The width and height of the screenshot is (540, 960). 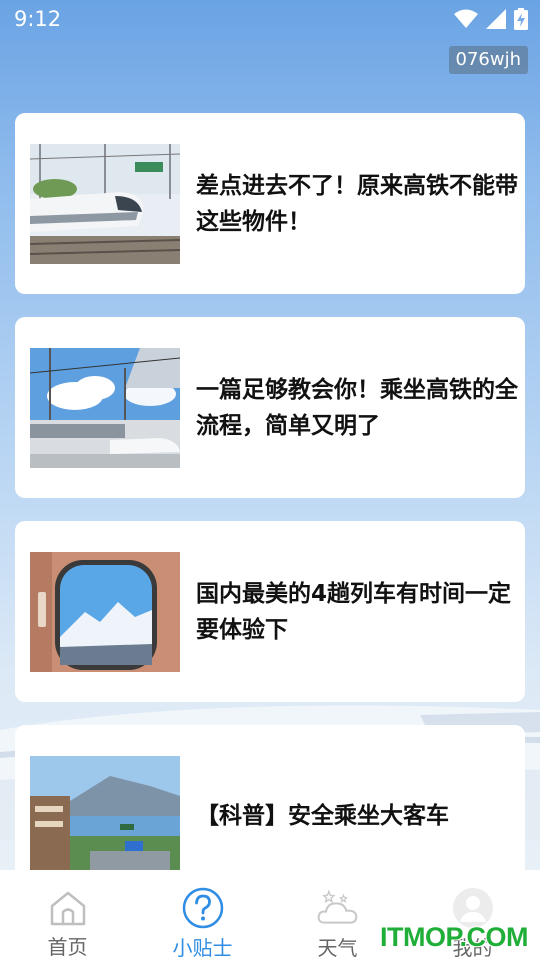 I want to click on article-title: 【科普】安全乘坐大客车, so click(x=322, y=815).